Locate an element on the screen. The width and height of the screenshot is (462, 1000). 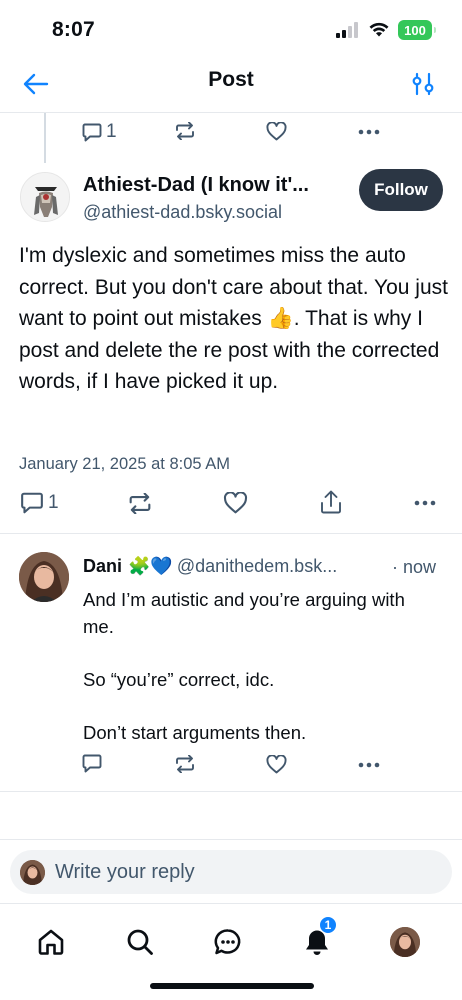
parent-reply-count: 1 is located at coordinates (111, 131).